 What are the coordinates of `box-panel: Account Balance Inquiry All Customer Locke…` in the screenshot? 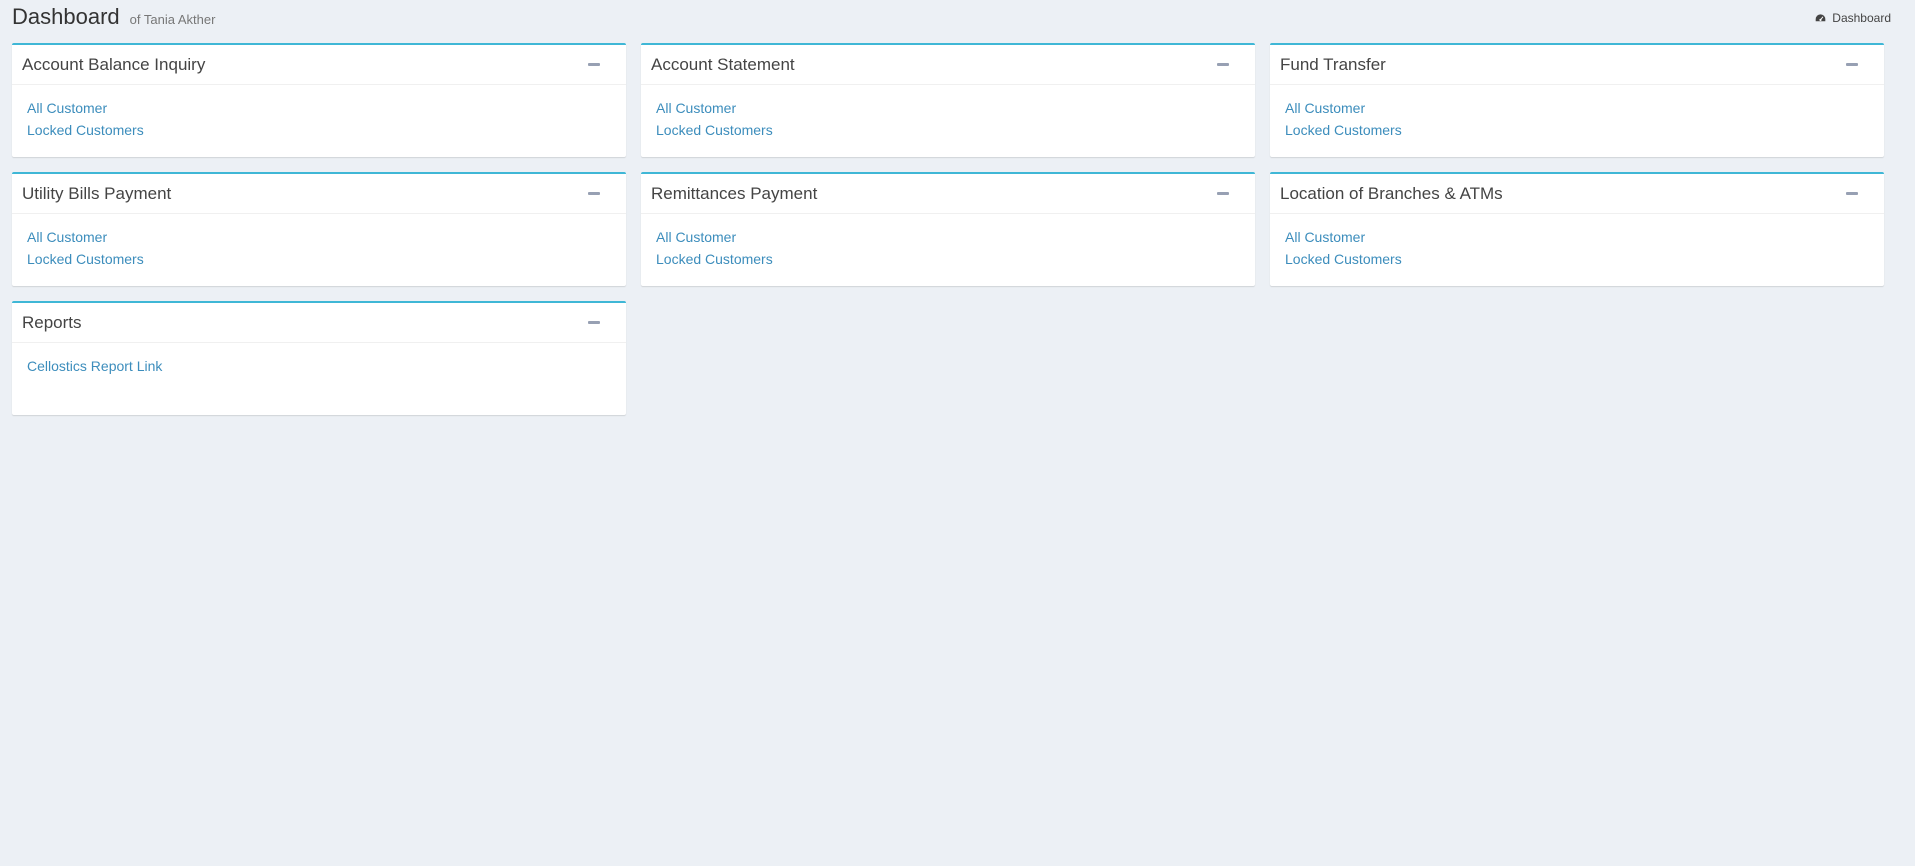 It's located at (319, 100).